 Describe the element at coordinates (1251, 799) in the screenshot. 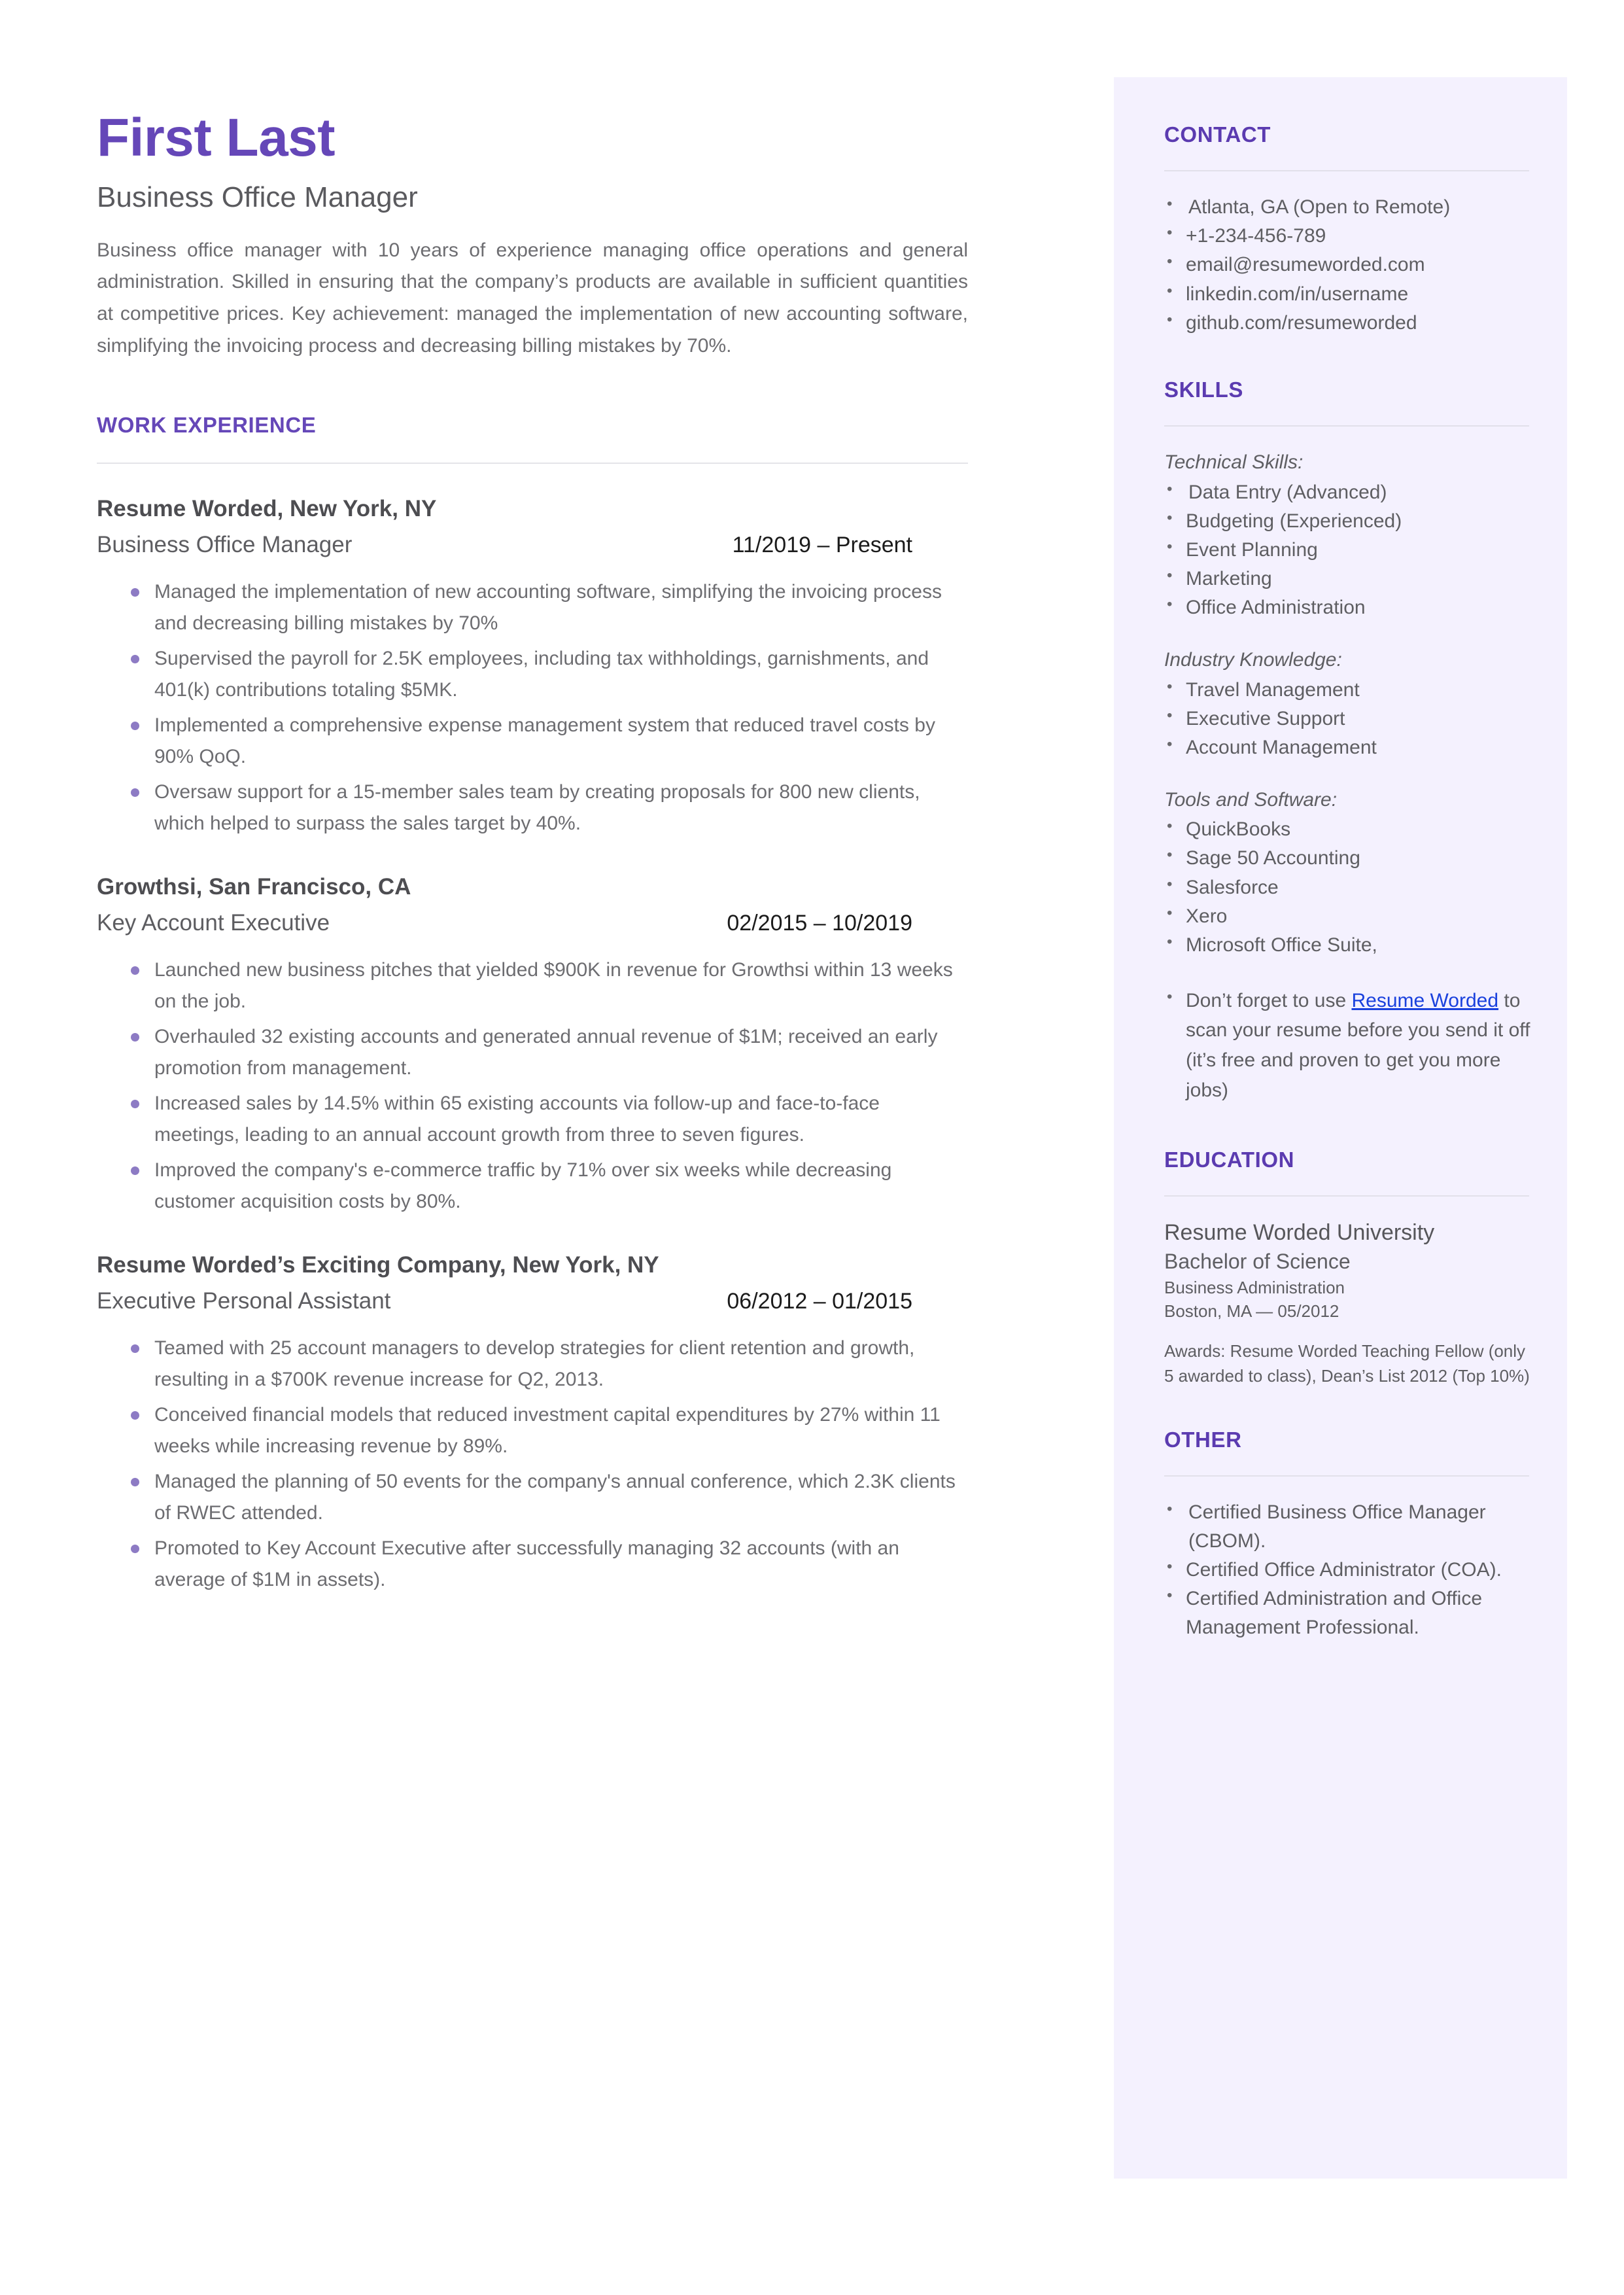

I see `skills-group-label-tools: Tools and Software:` at that location.